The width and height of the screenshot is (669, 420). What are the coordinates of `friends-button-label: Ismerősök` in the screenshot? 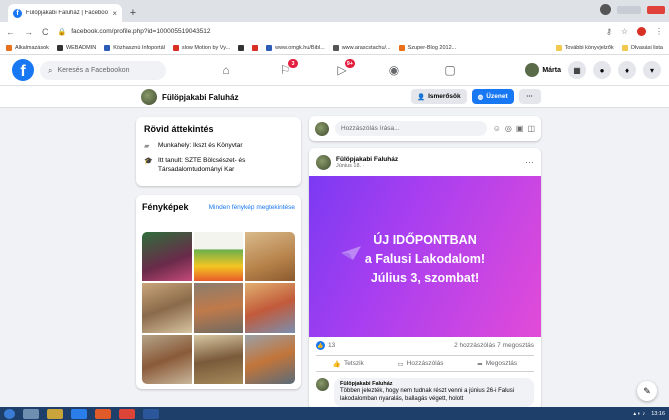 It's located at (444, 96).